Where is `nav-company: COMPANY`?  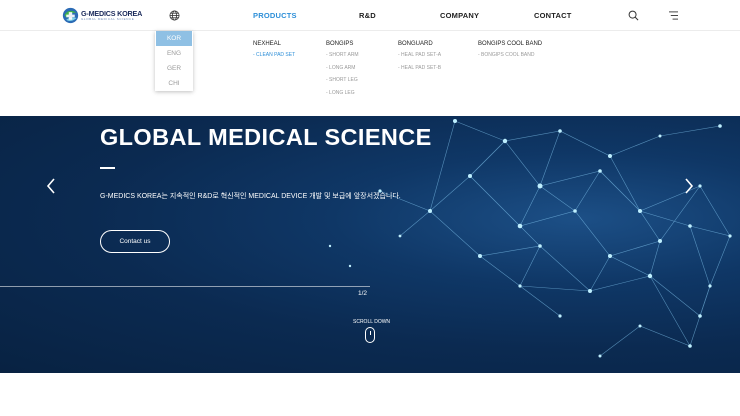 nav-company: COMPANY is located at coordinates (459, 15).